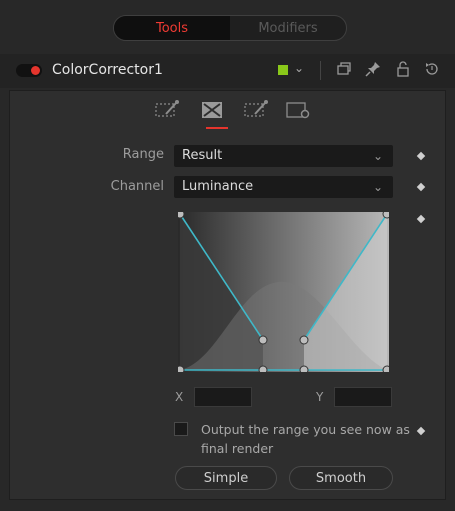 This screenshot has width=455, height=511. Describe the element at coordinates (403, 69) in the screenshot. I see `lock-icon` at that location.